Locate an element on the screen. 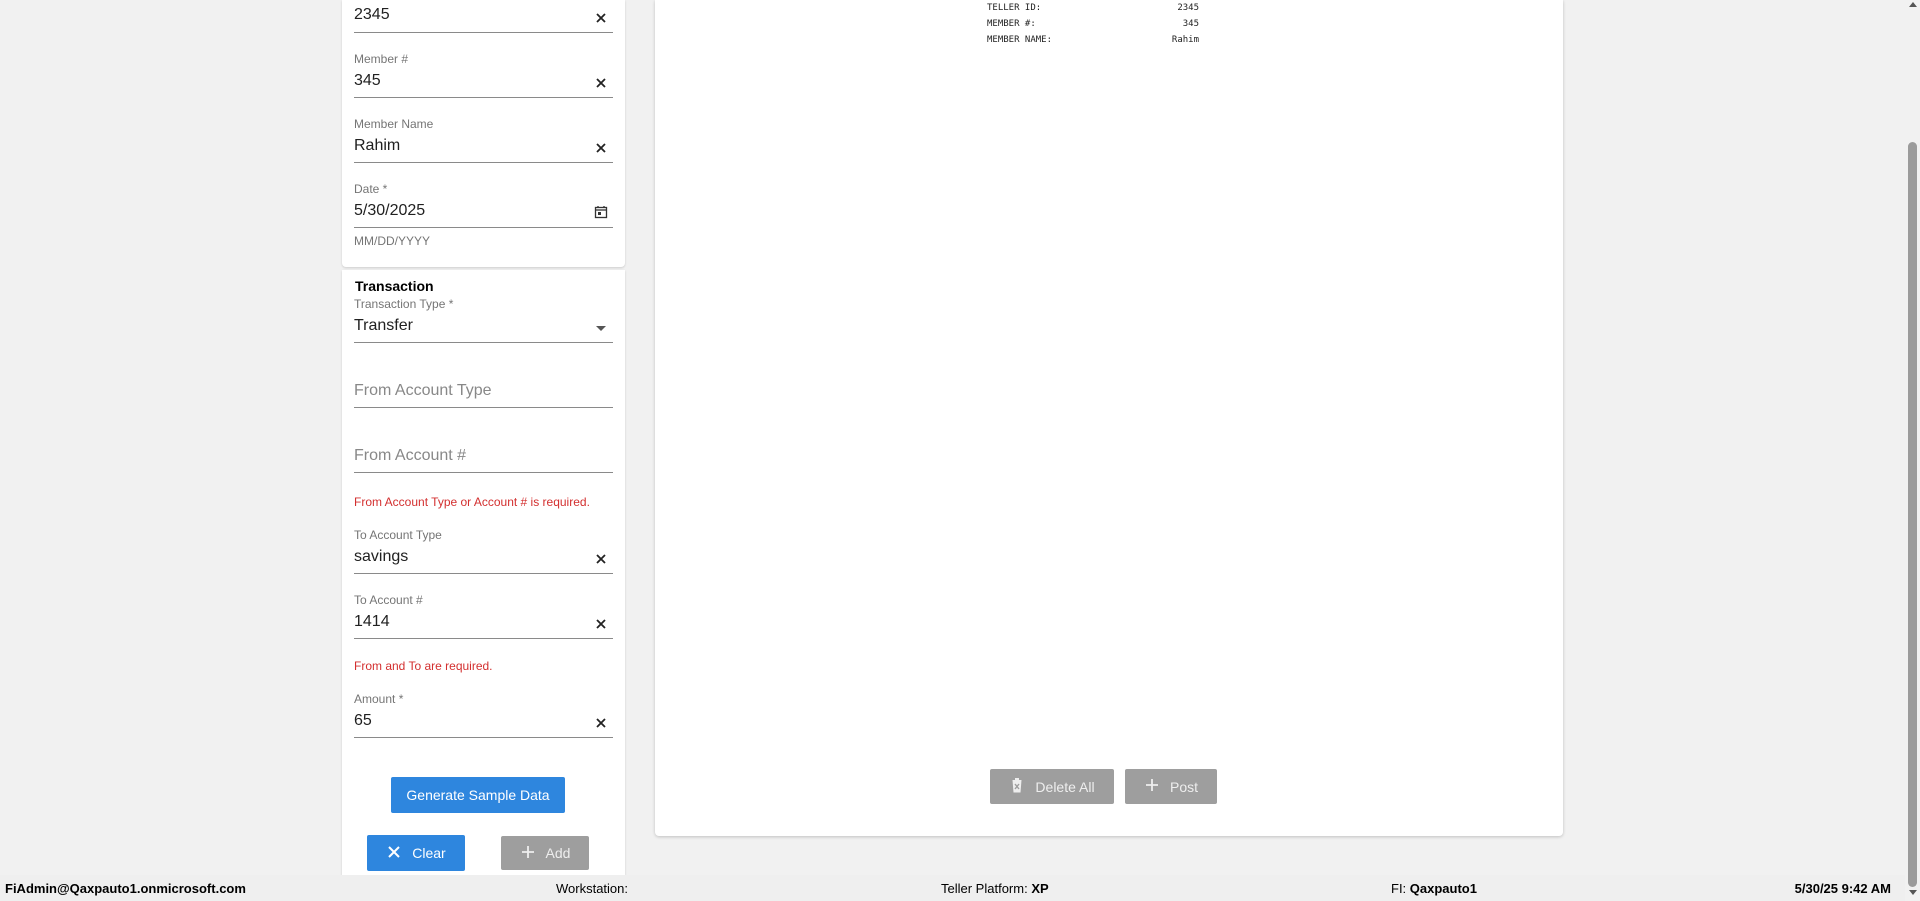 The image size is (1920, 901). from-account-number-placeholder: From Account # is located at coordinates (410, 456).